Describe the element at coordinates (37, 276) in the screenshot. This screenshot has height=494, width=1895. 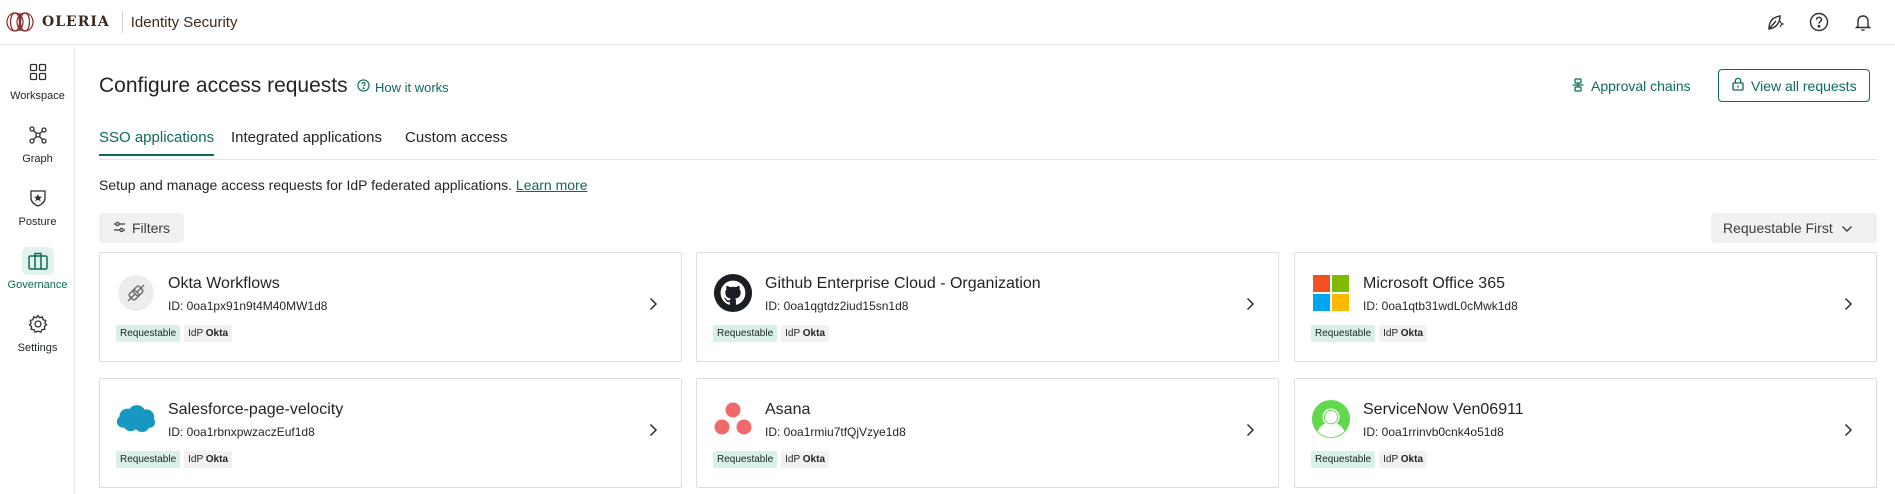
I see `nav-item-governance: Governance` at that location.